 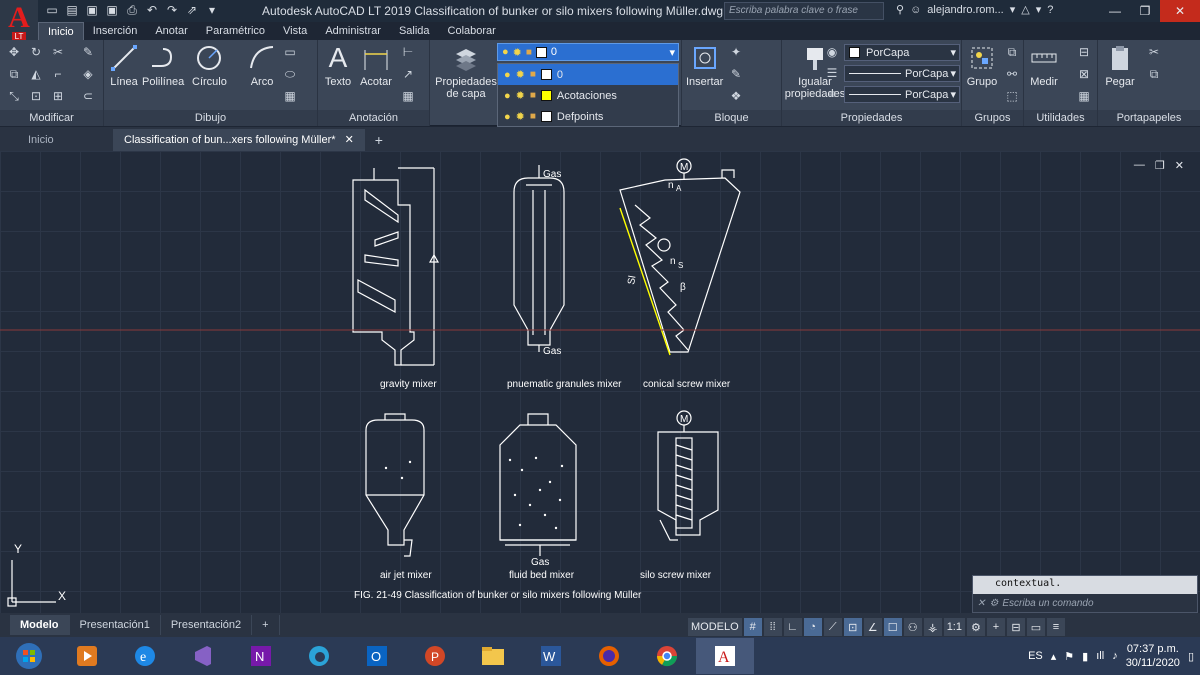 I want to click on customize-menu-icon: ≡, so click(x=1055, y=627).